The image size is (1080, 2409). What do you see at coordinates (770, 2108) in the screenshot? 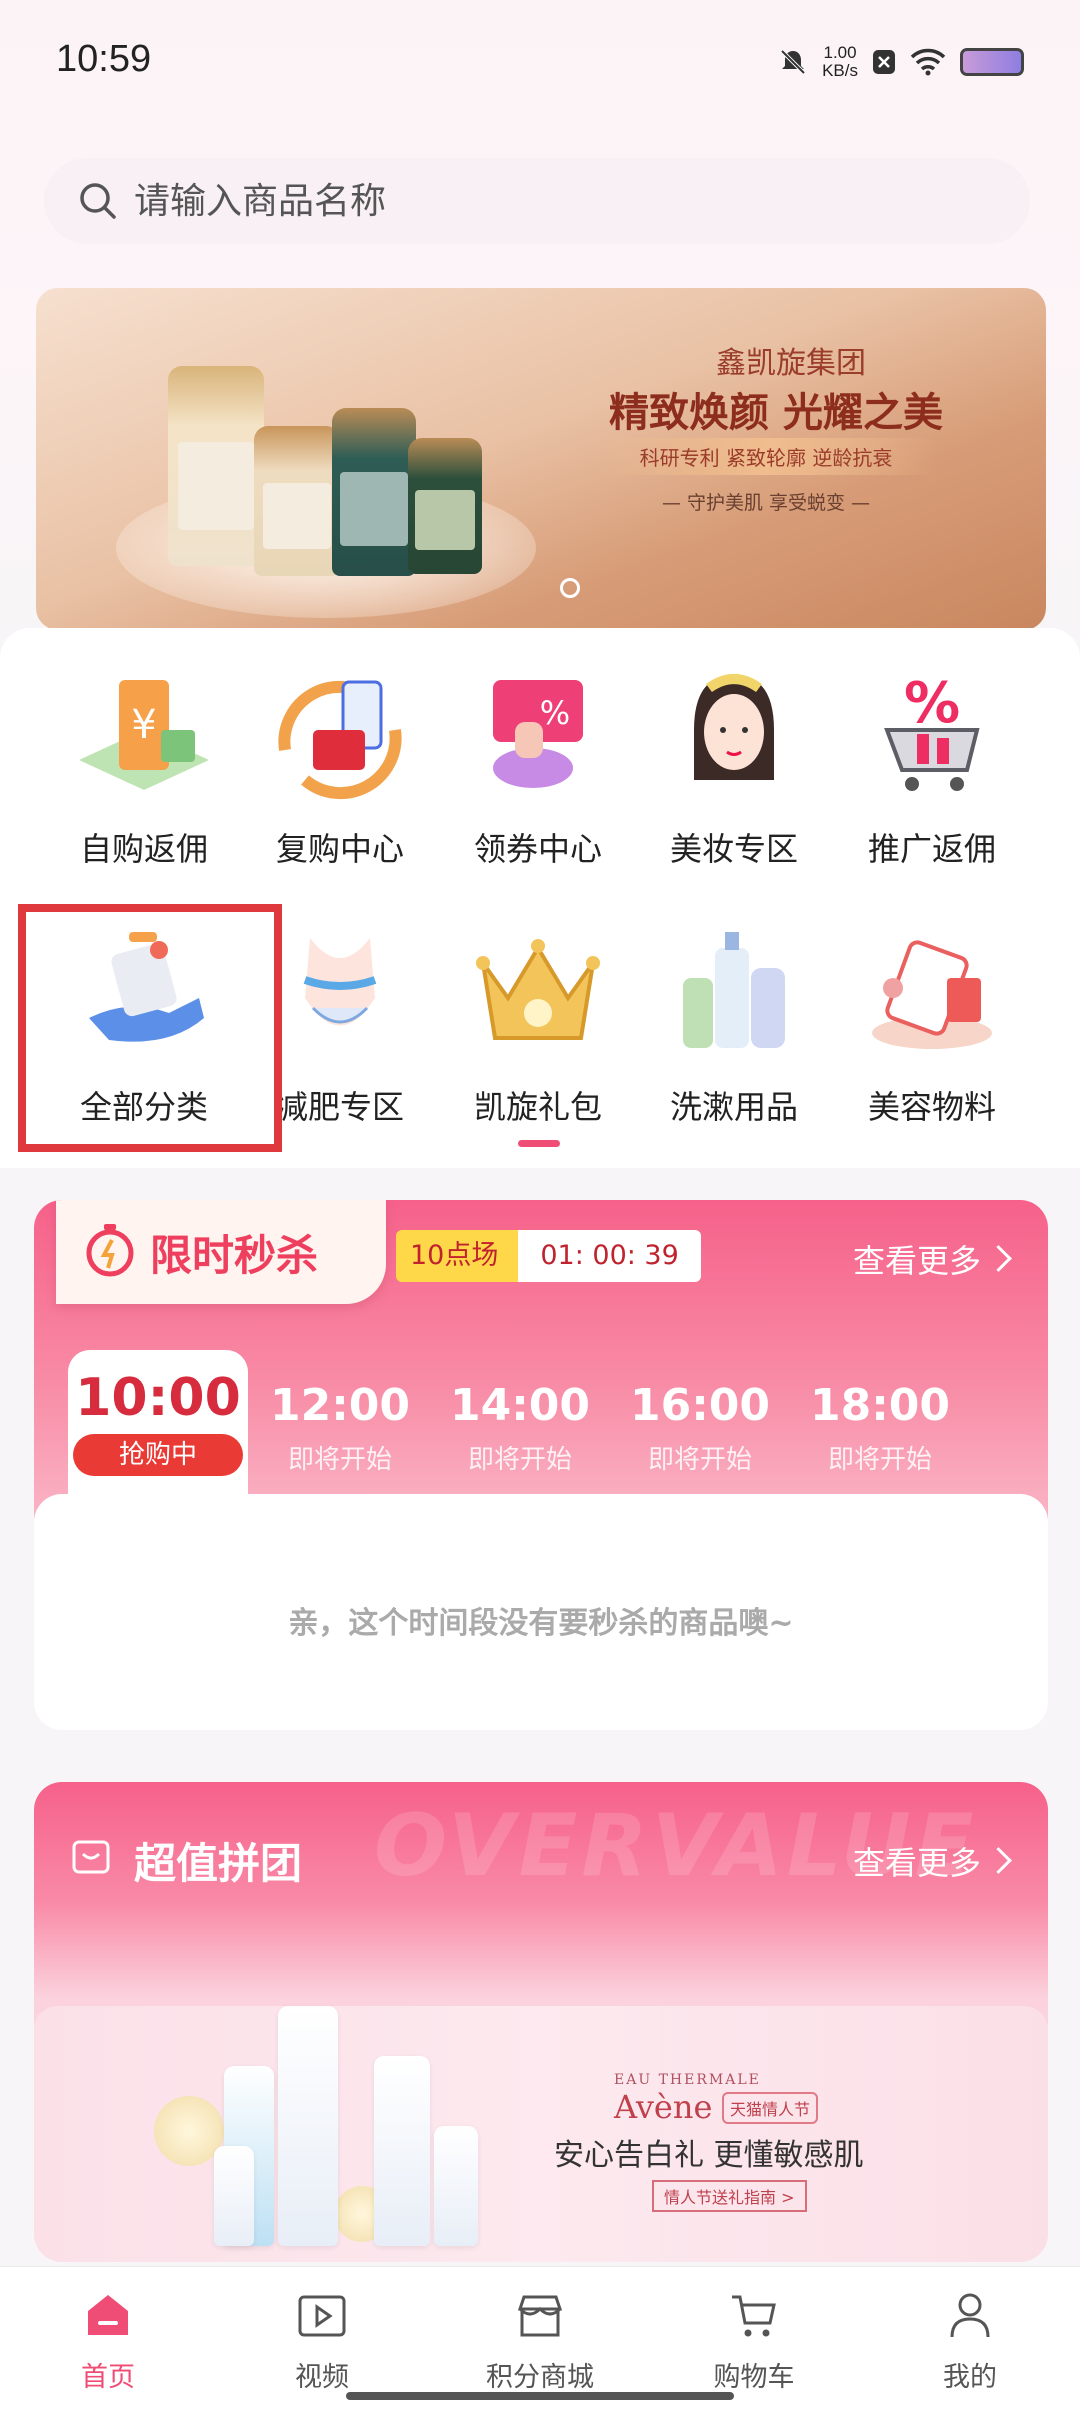
I see `ad-event-badge: 天猫情人节` at bounding box center [770, 2108].